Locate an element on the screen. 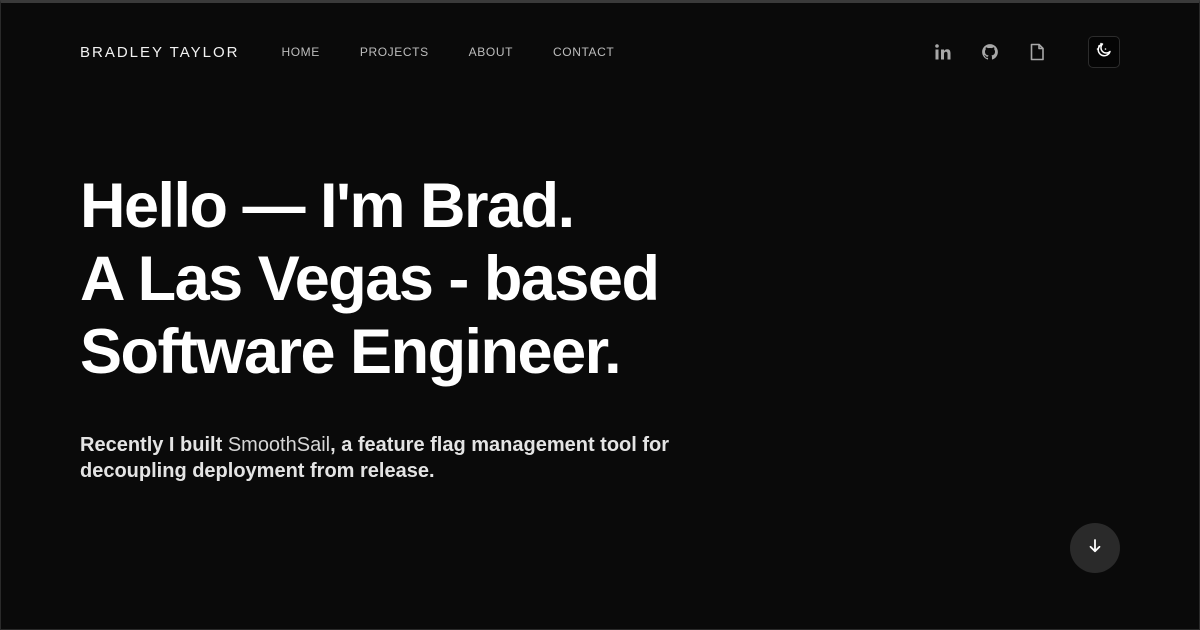 The width and height of the screenshot is (1200, 630). moon-sun-icon is located at coordinates (1104, 52).